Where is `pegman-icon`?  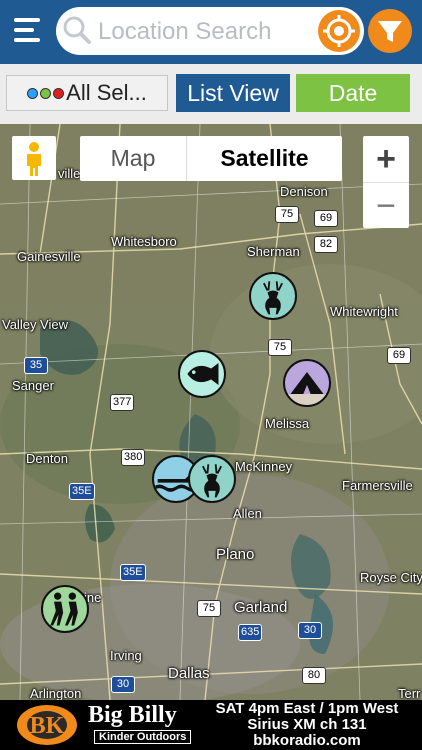 pegman-icon is located at coordinates (34, 159).